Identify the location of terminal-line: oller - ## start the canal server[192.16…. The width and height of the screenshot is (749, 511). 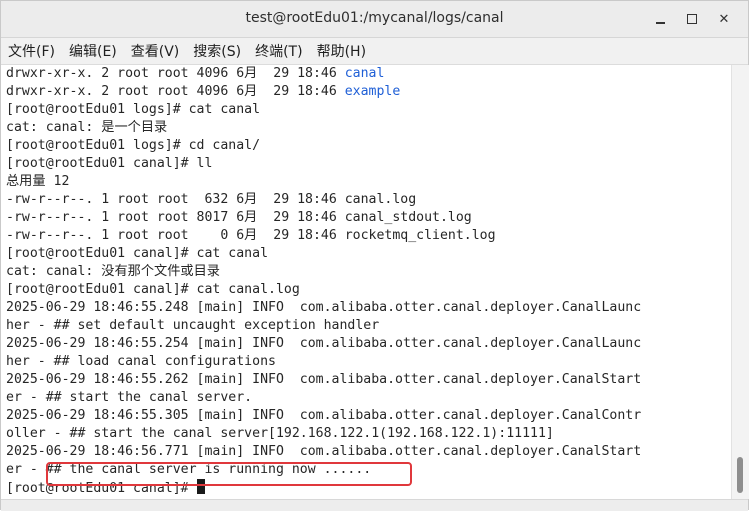
(280, 433).